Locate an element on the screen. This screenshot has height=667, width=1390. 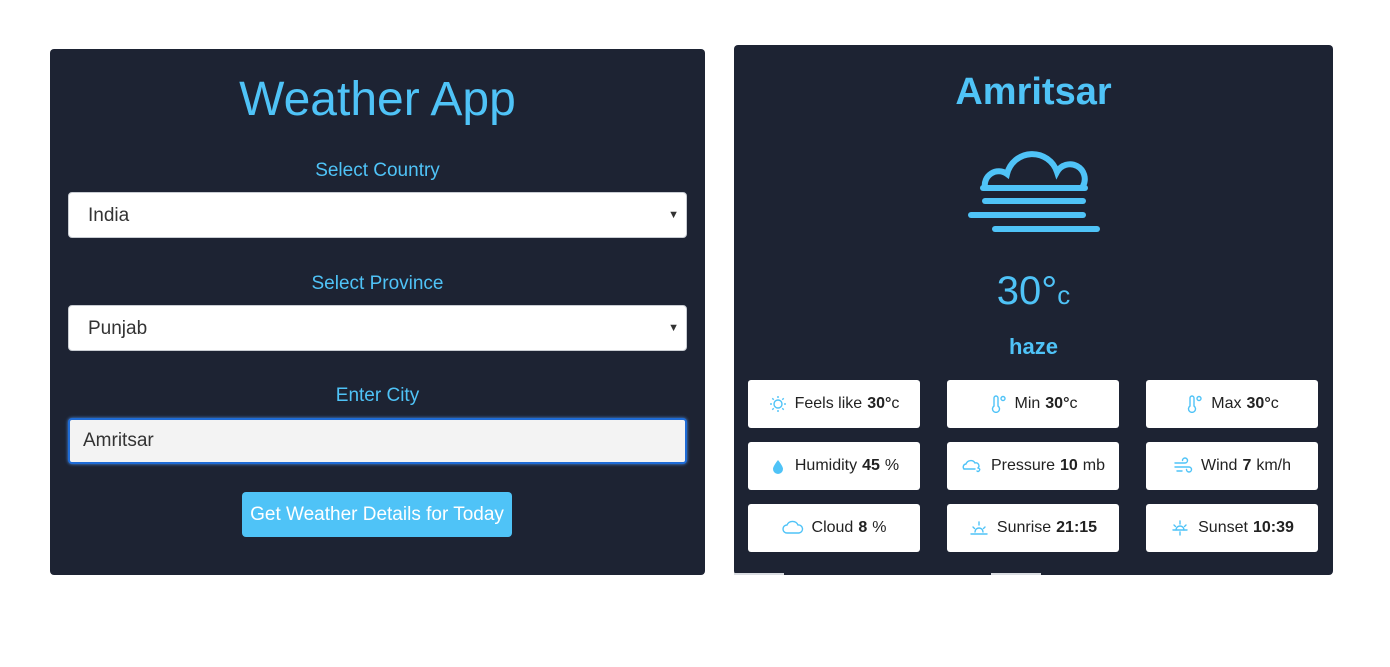
feels-like-card: Feels like 30°c is located at coordinates (834, 404).